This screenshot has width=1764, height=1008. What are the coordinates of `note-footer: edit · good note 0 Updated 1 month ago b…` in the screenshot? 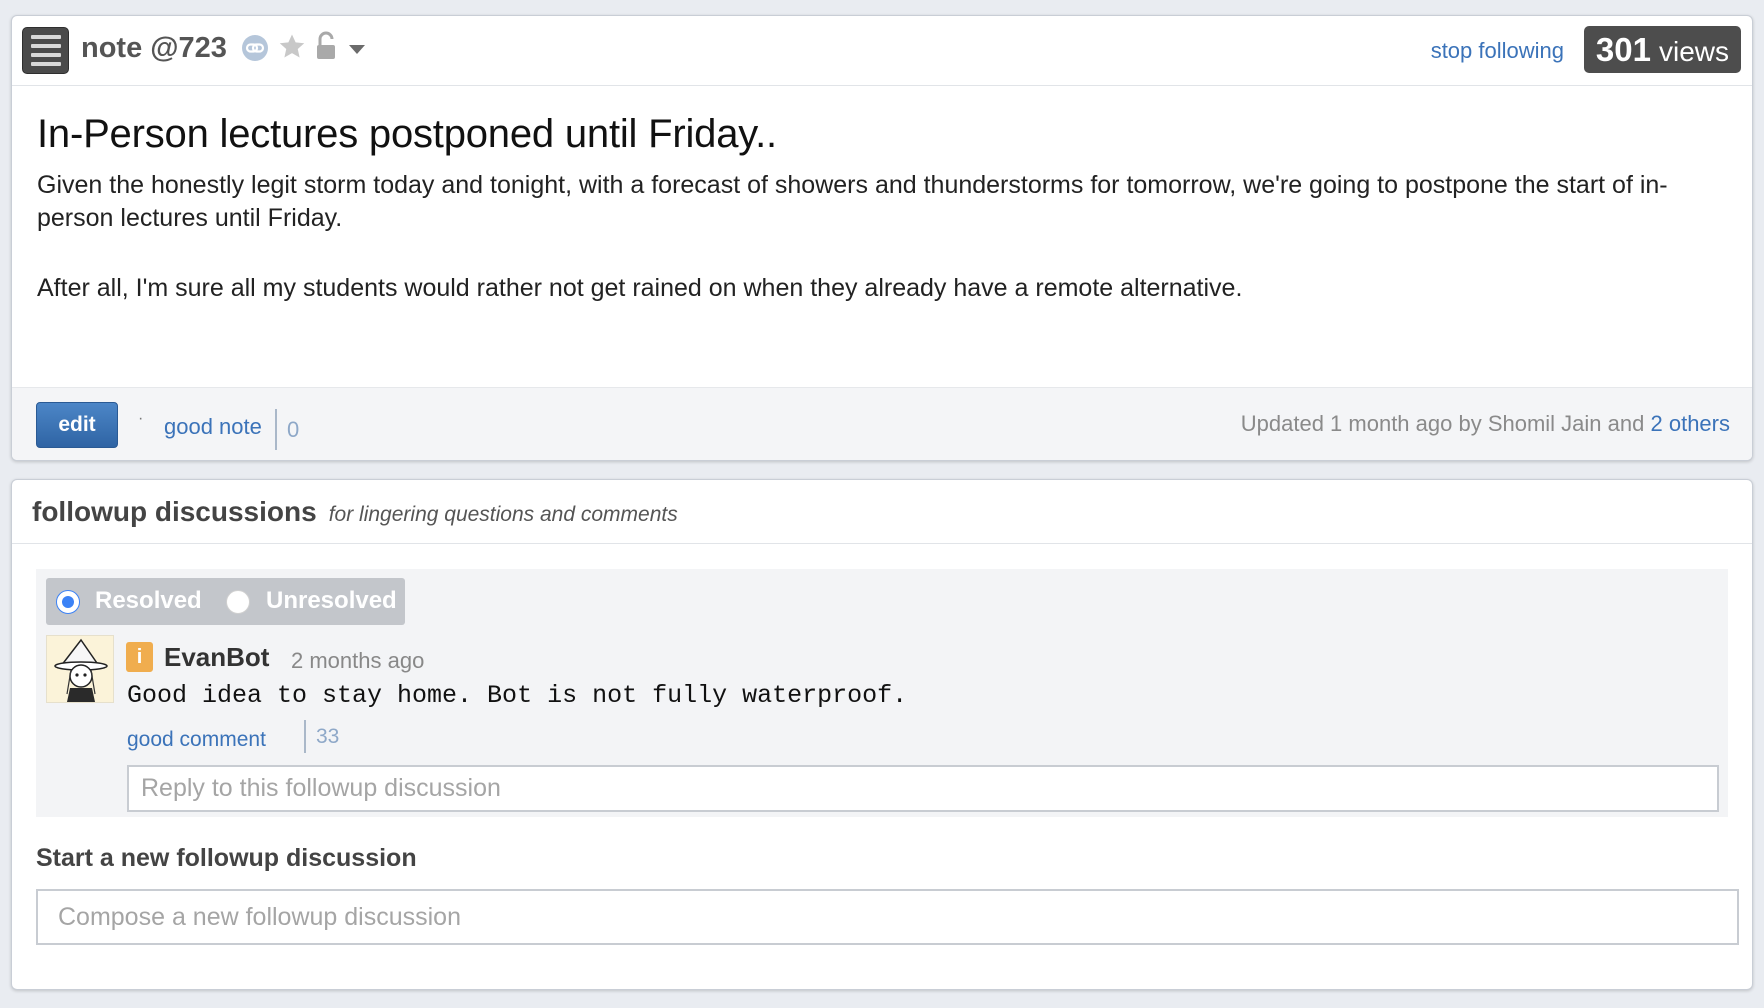 It's located at (882, 423).